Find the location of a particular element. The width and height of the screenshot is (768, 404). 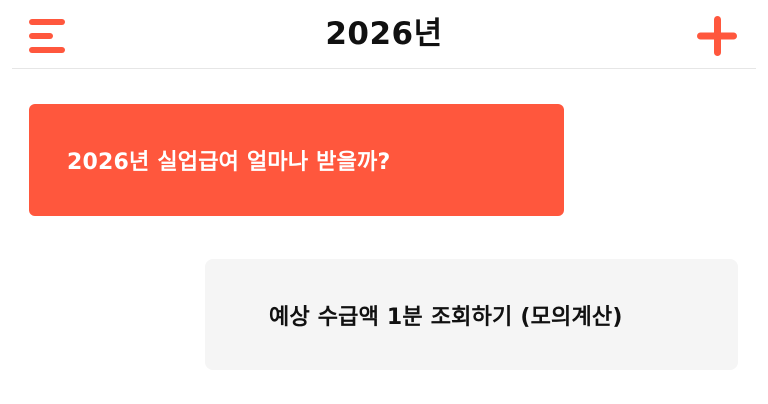

estimate-lookup-text: 예상 수급액 1분 조회하기 (모의계산) is located at coordinates (446, 317).